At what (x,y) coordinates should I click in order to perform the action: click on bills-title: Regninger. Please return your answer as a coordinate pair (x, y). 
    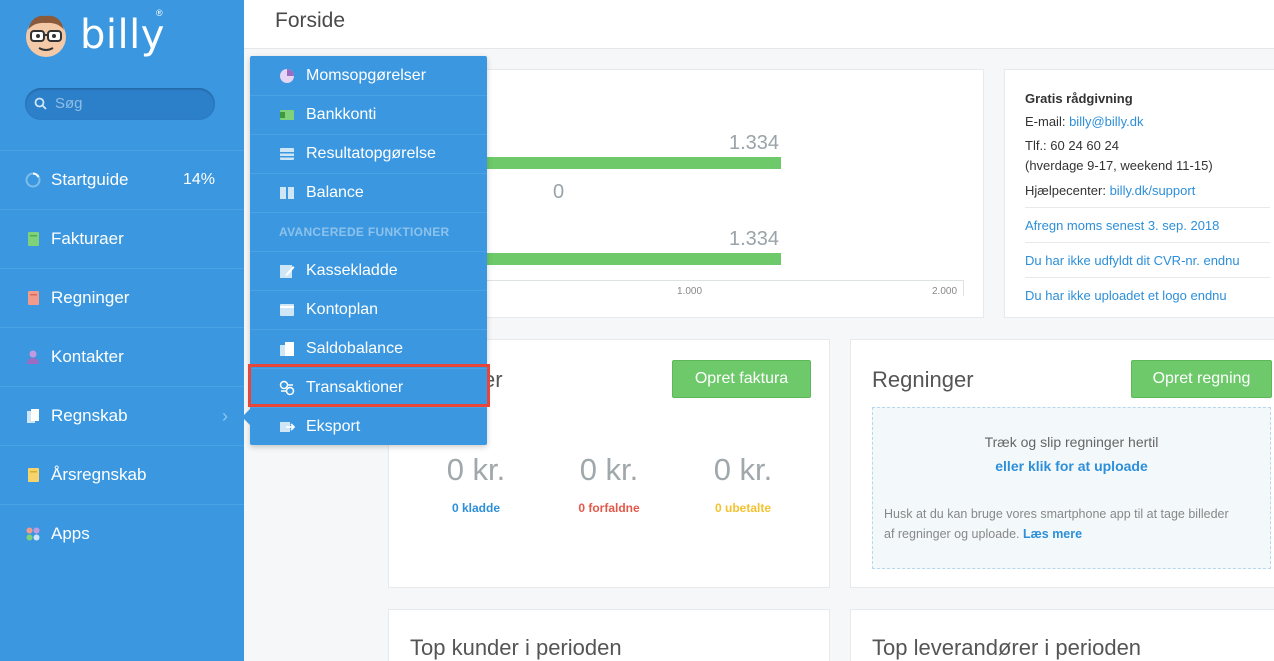
    Looking at the image, I should click on (923, 379).